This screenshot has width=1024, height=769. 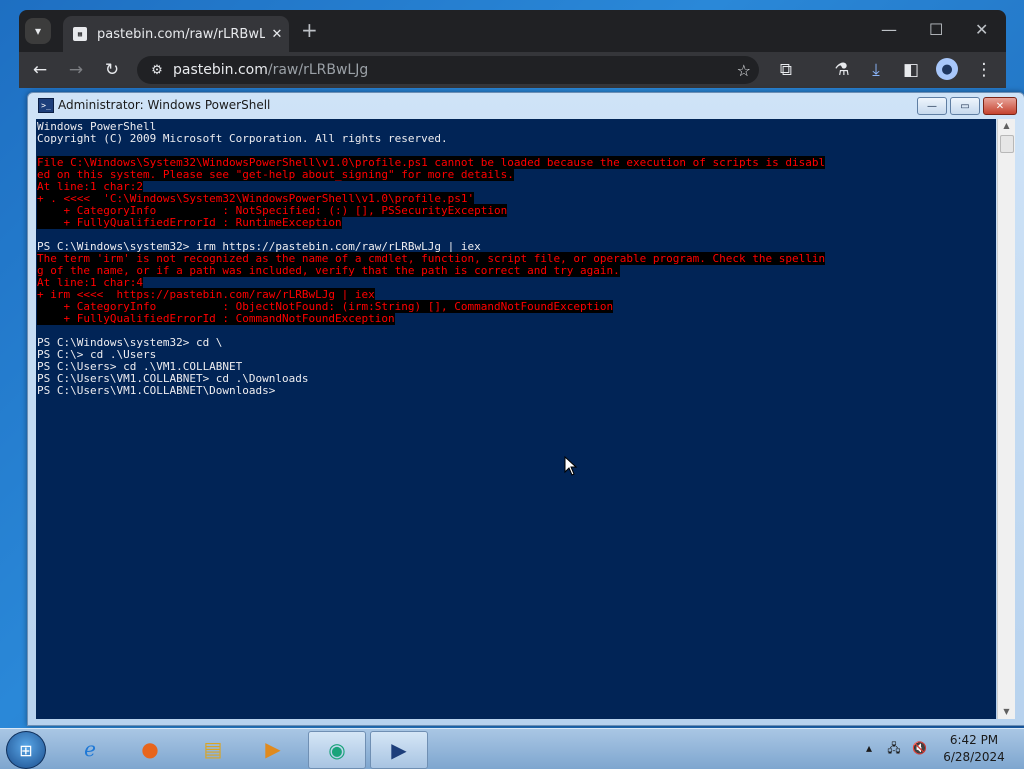 I want to click on extensions-icon: ⧉, so click(x=786, y=70).